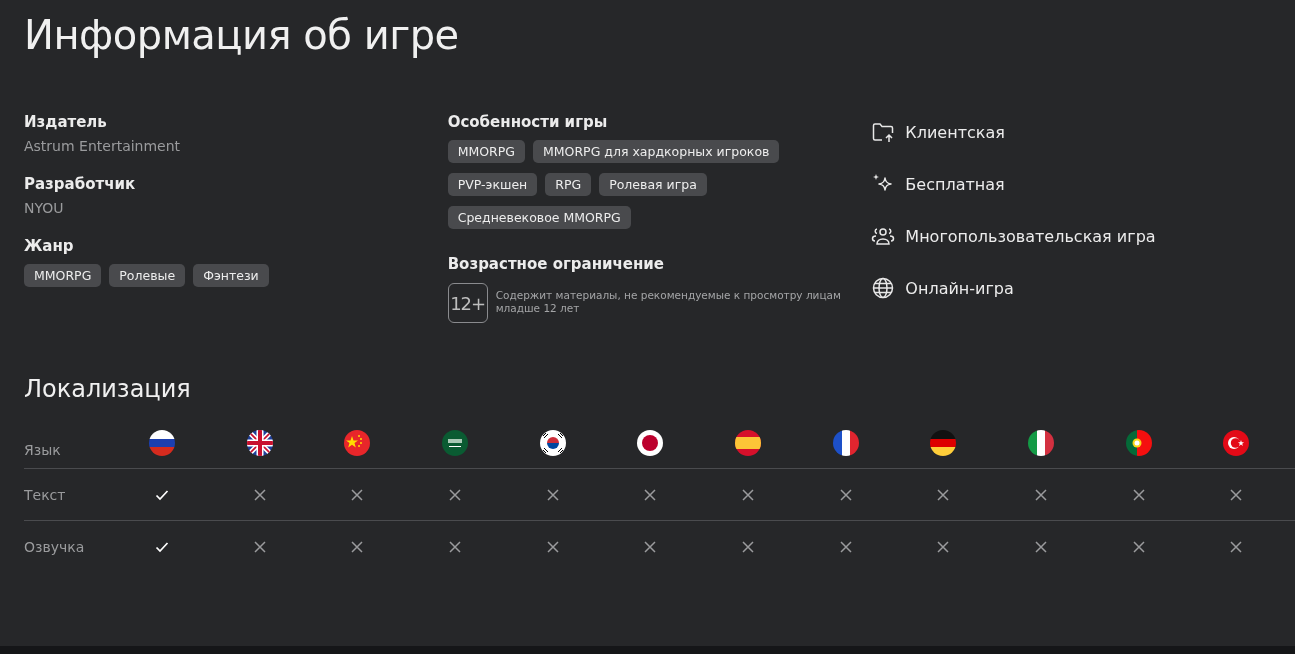 The image size is (1295, 654). What do you see at coordinates (80, 184) in the screenshot?
I see `field-label: Разработчик` at bounding box center [80, 184].